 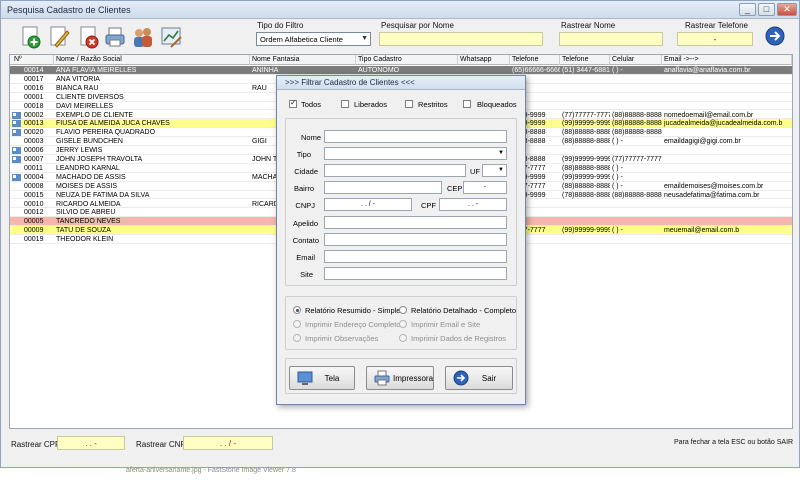 I want to click on cell-n: 00007, so click(x=34, y=159).